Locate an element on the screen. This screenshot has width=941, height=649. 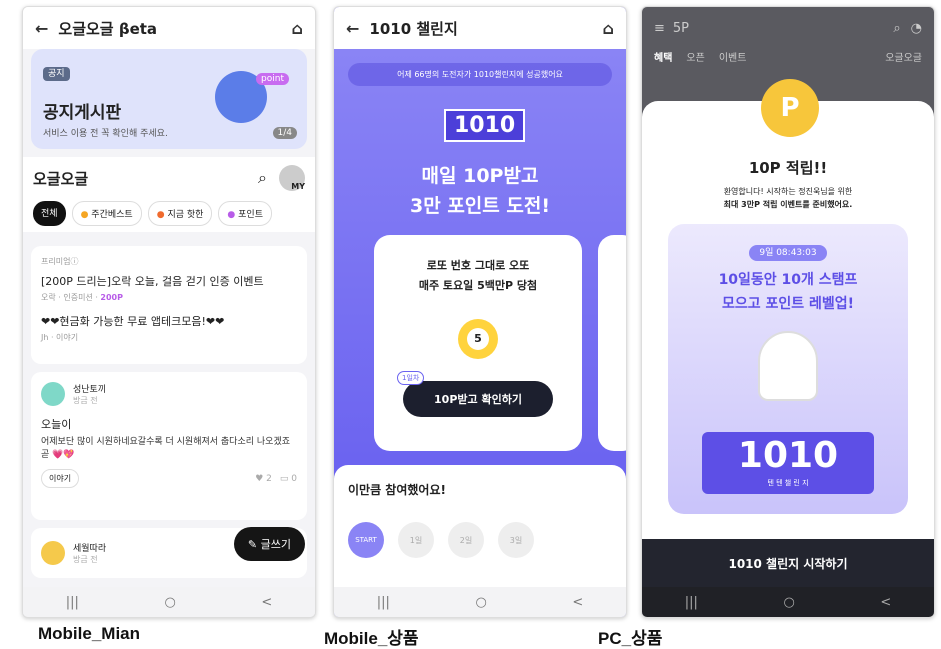
pencil-icon: ✎ is located at coordinates (252, 544).